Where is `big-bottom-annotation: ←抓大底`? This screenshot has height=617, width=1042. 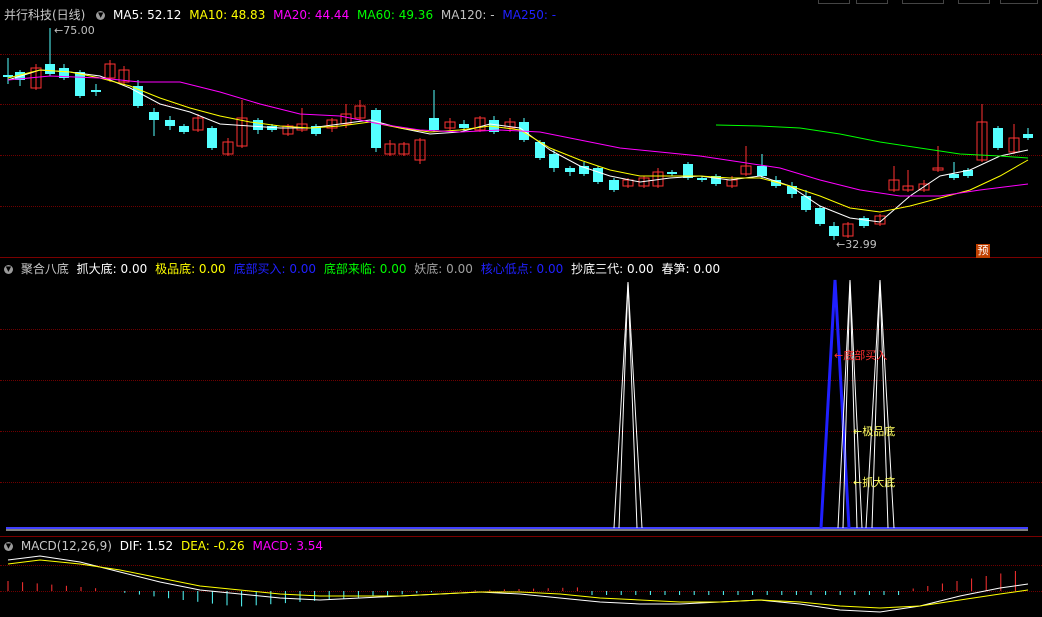 big-bottom-annotation: ←抓大底 is located at coordinates (874, 482).